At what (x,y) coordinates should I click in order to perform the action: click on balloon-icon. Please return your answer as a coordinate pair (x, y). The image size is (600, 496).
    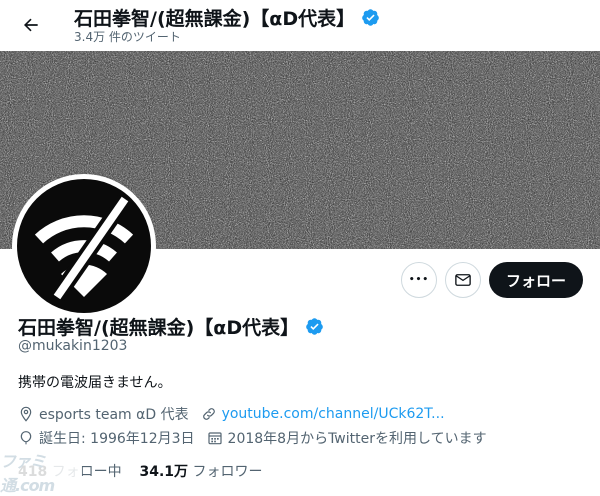
    Looking at the image, I should click on (26, 438).